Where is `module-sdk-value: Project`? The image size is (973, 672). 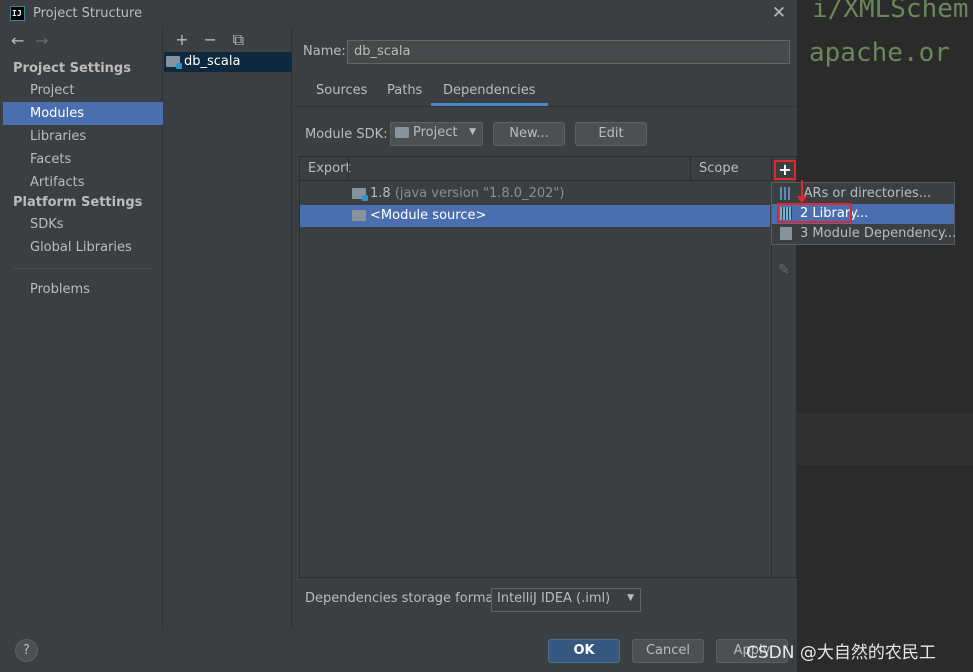
module-sdk-value: Project is located at coordinates (435, 132).